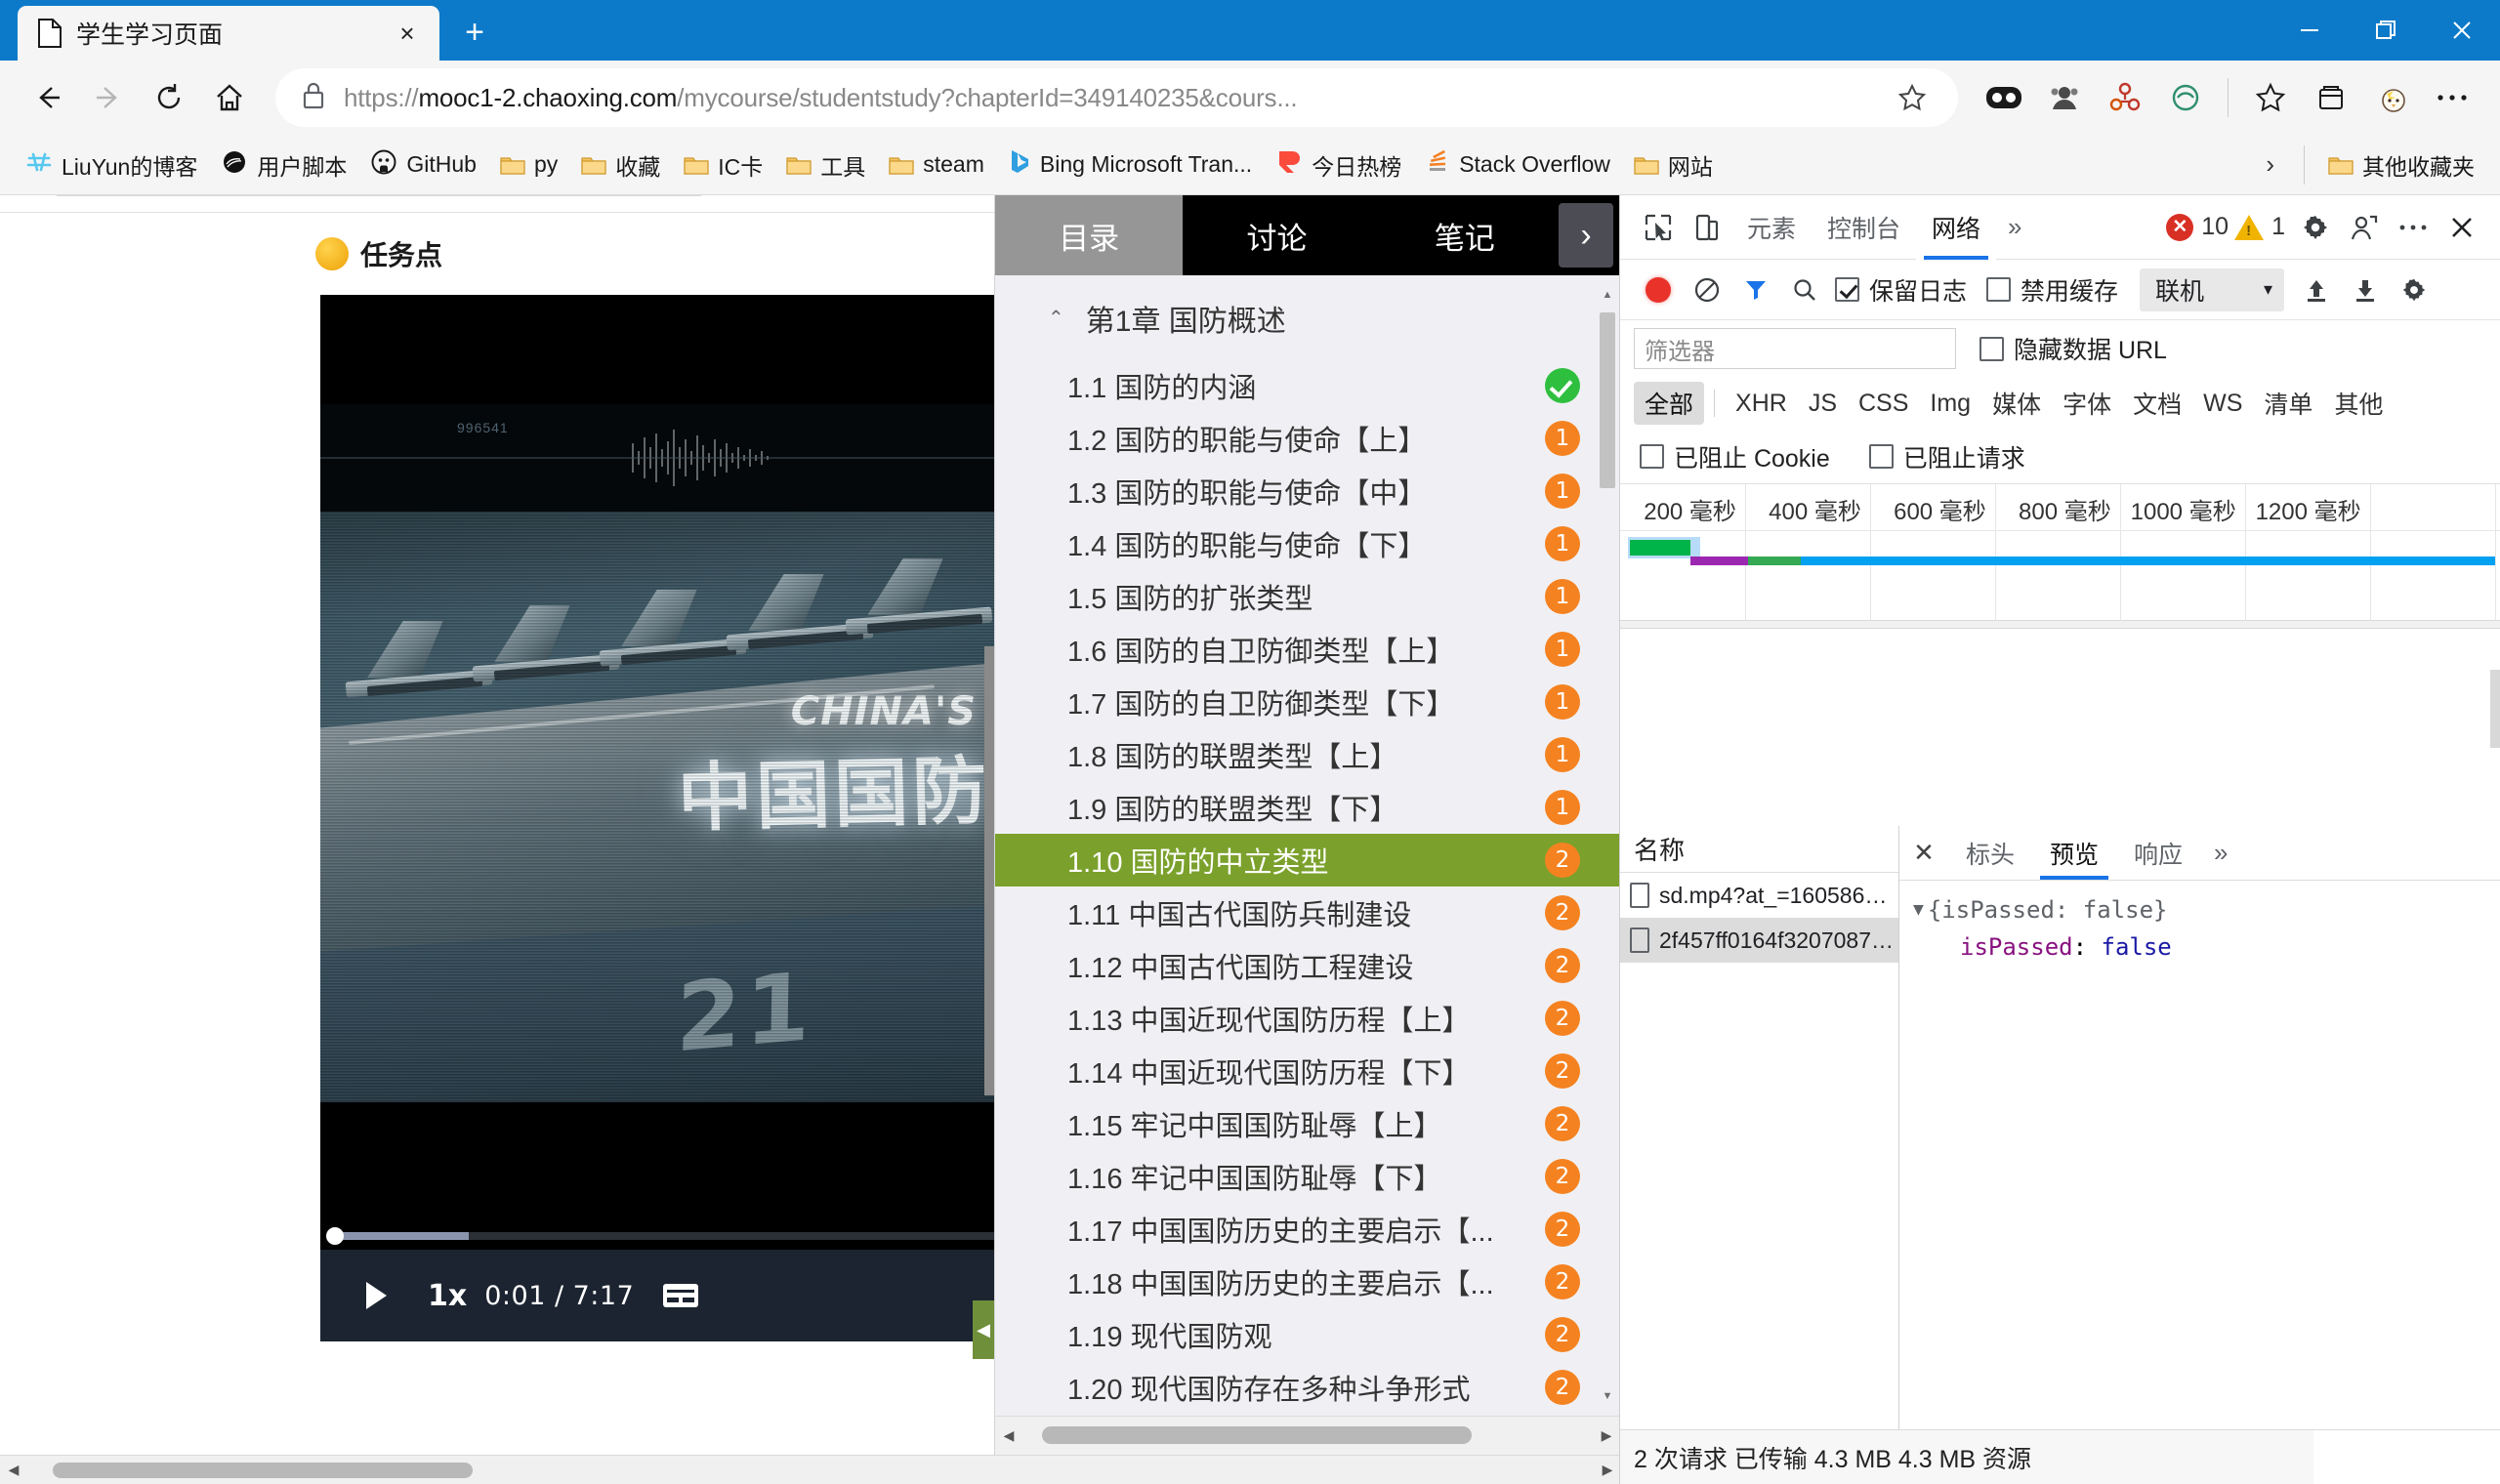 This screenshot has width=2500, height=1484. Describe the element at coordinates (1607, 295) in the screenshot. I see `scroll-up-icon: ▲` at that location.